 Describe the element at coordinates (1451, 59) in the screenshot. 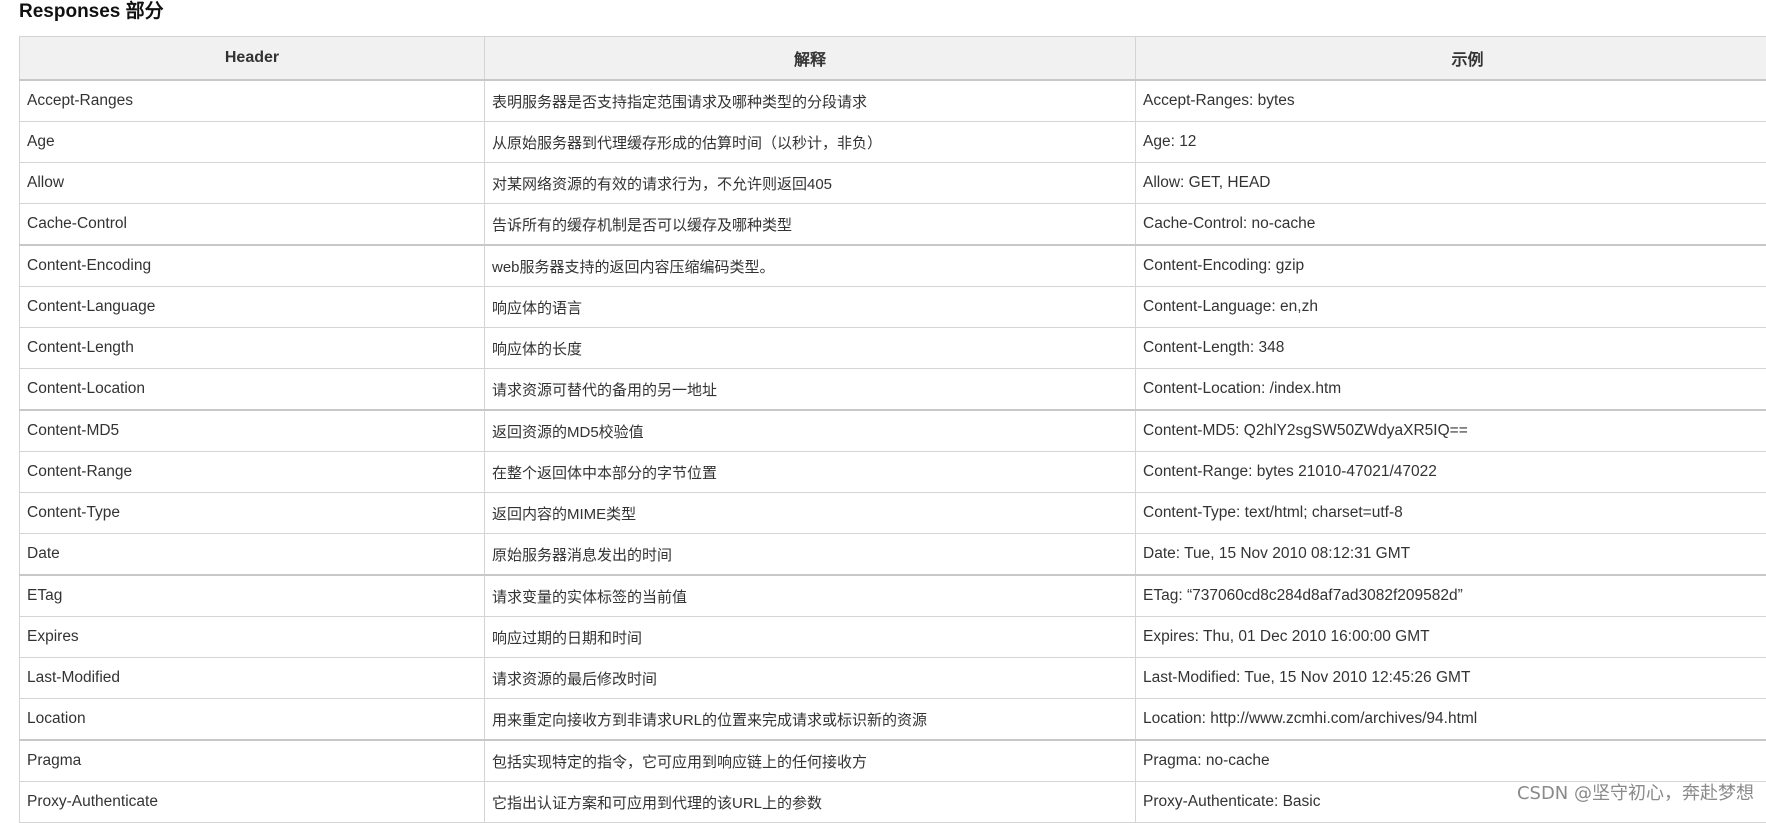

I see `column-header-example: 示例` at that location.